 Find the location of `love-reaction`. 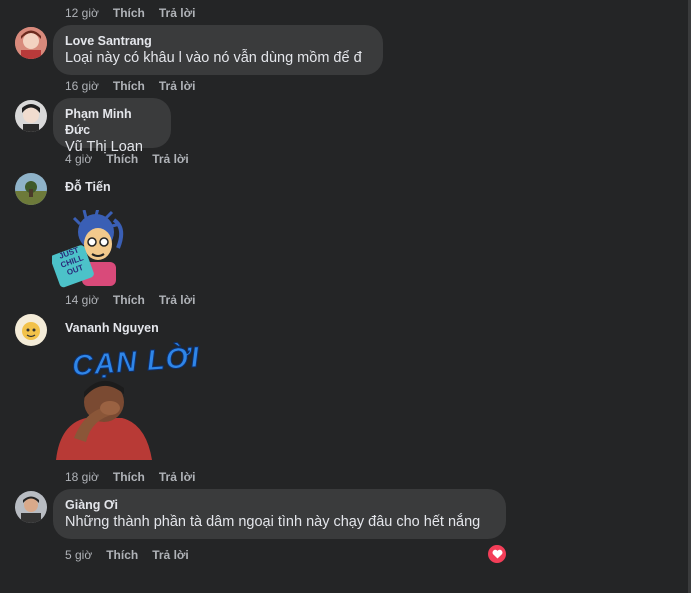

love-reaction is located at coordinates (497, 554).